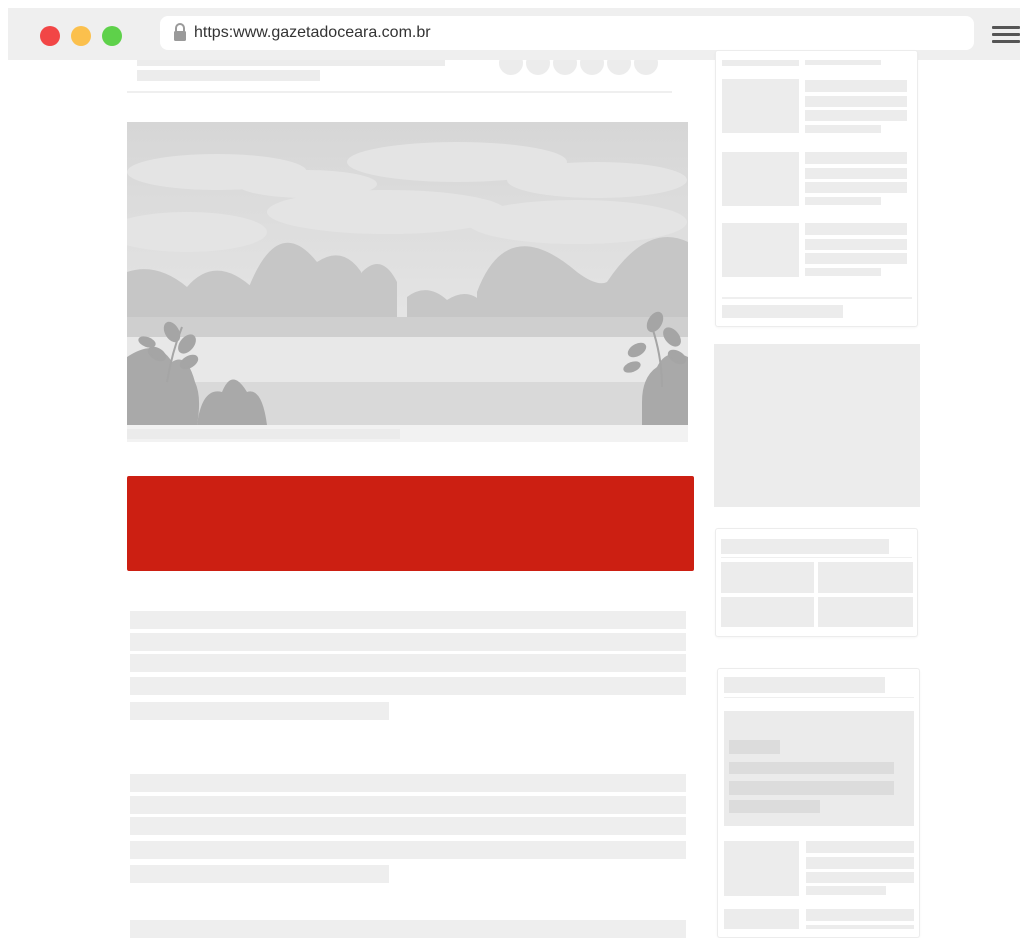 The image size is (1028, 938). I want to click on text-placeholder, so click(843, 62).